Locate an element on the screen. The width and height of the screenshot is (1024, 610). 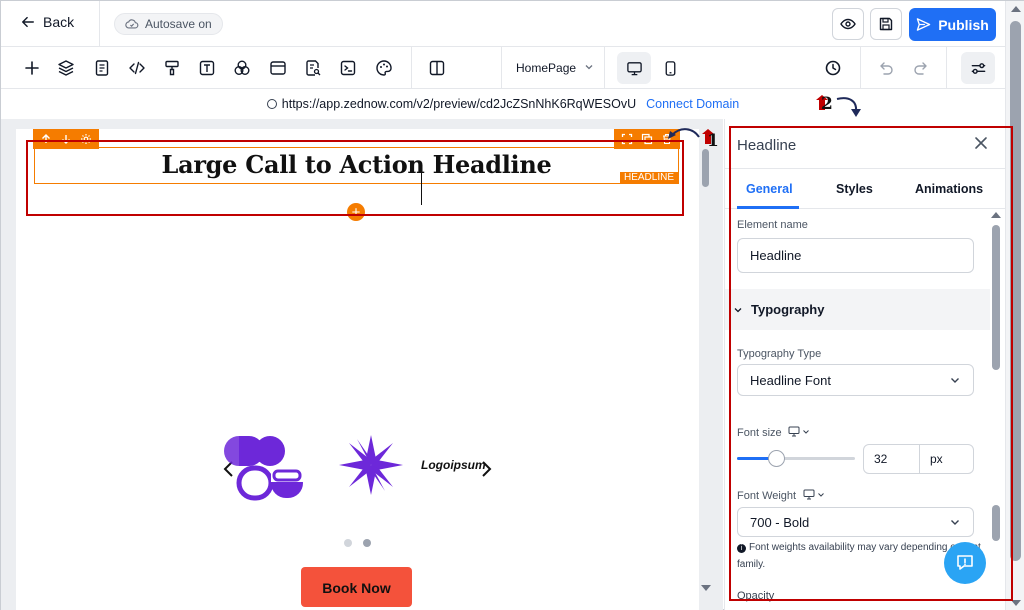
add-element-below-button: + is located at coordinates (356, 212).